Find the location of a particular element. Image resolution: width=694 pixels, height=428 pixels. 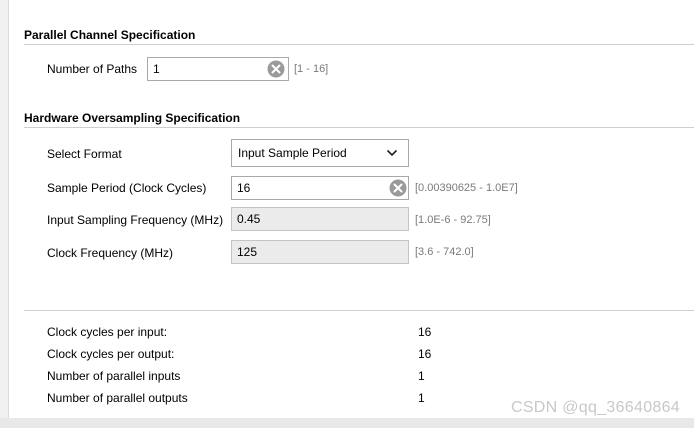

format-value: Input Sample Period is located at coordinates (292, 153).